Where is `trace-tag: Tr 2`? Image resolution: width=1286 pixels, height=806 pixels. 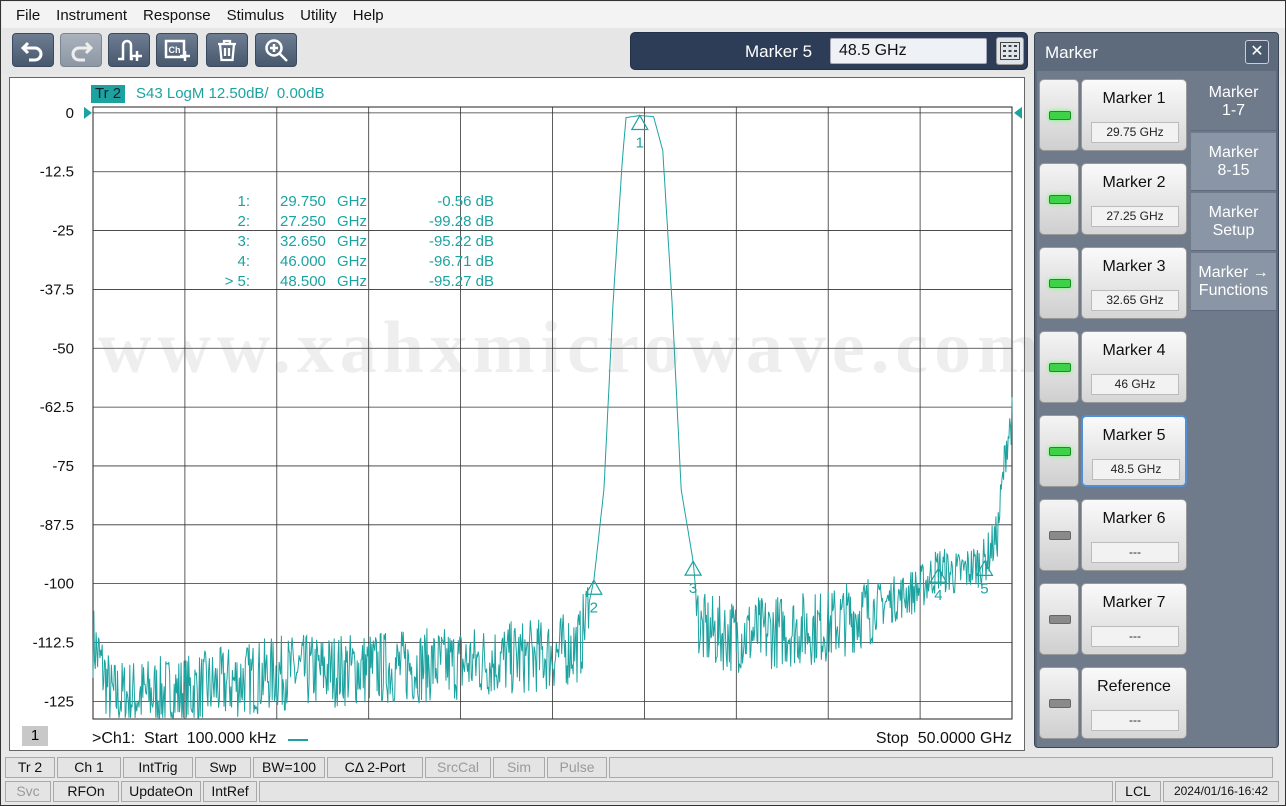 trace-tag: Tr 2 is located at coordinates (108, 94).